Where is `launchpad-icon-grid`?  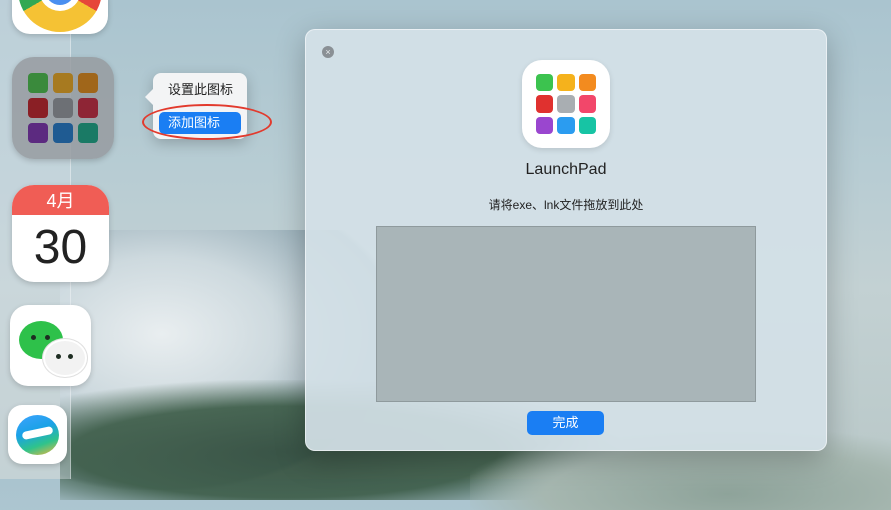
launchpad-icon-grid is located at coordinates (566, 104).